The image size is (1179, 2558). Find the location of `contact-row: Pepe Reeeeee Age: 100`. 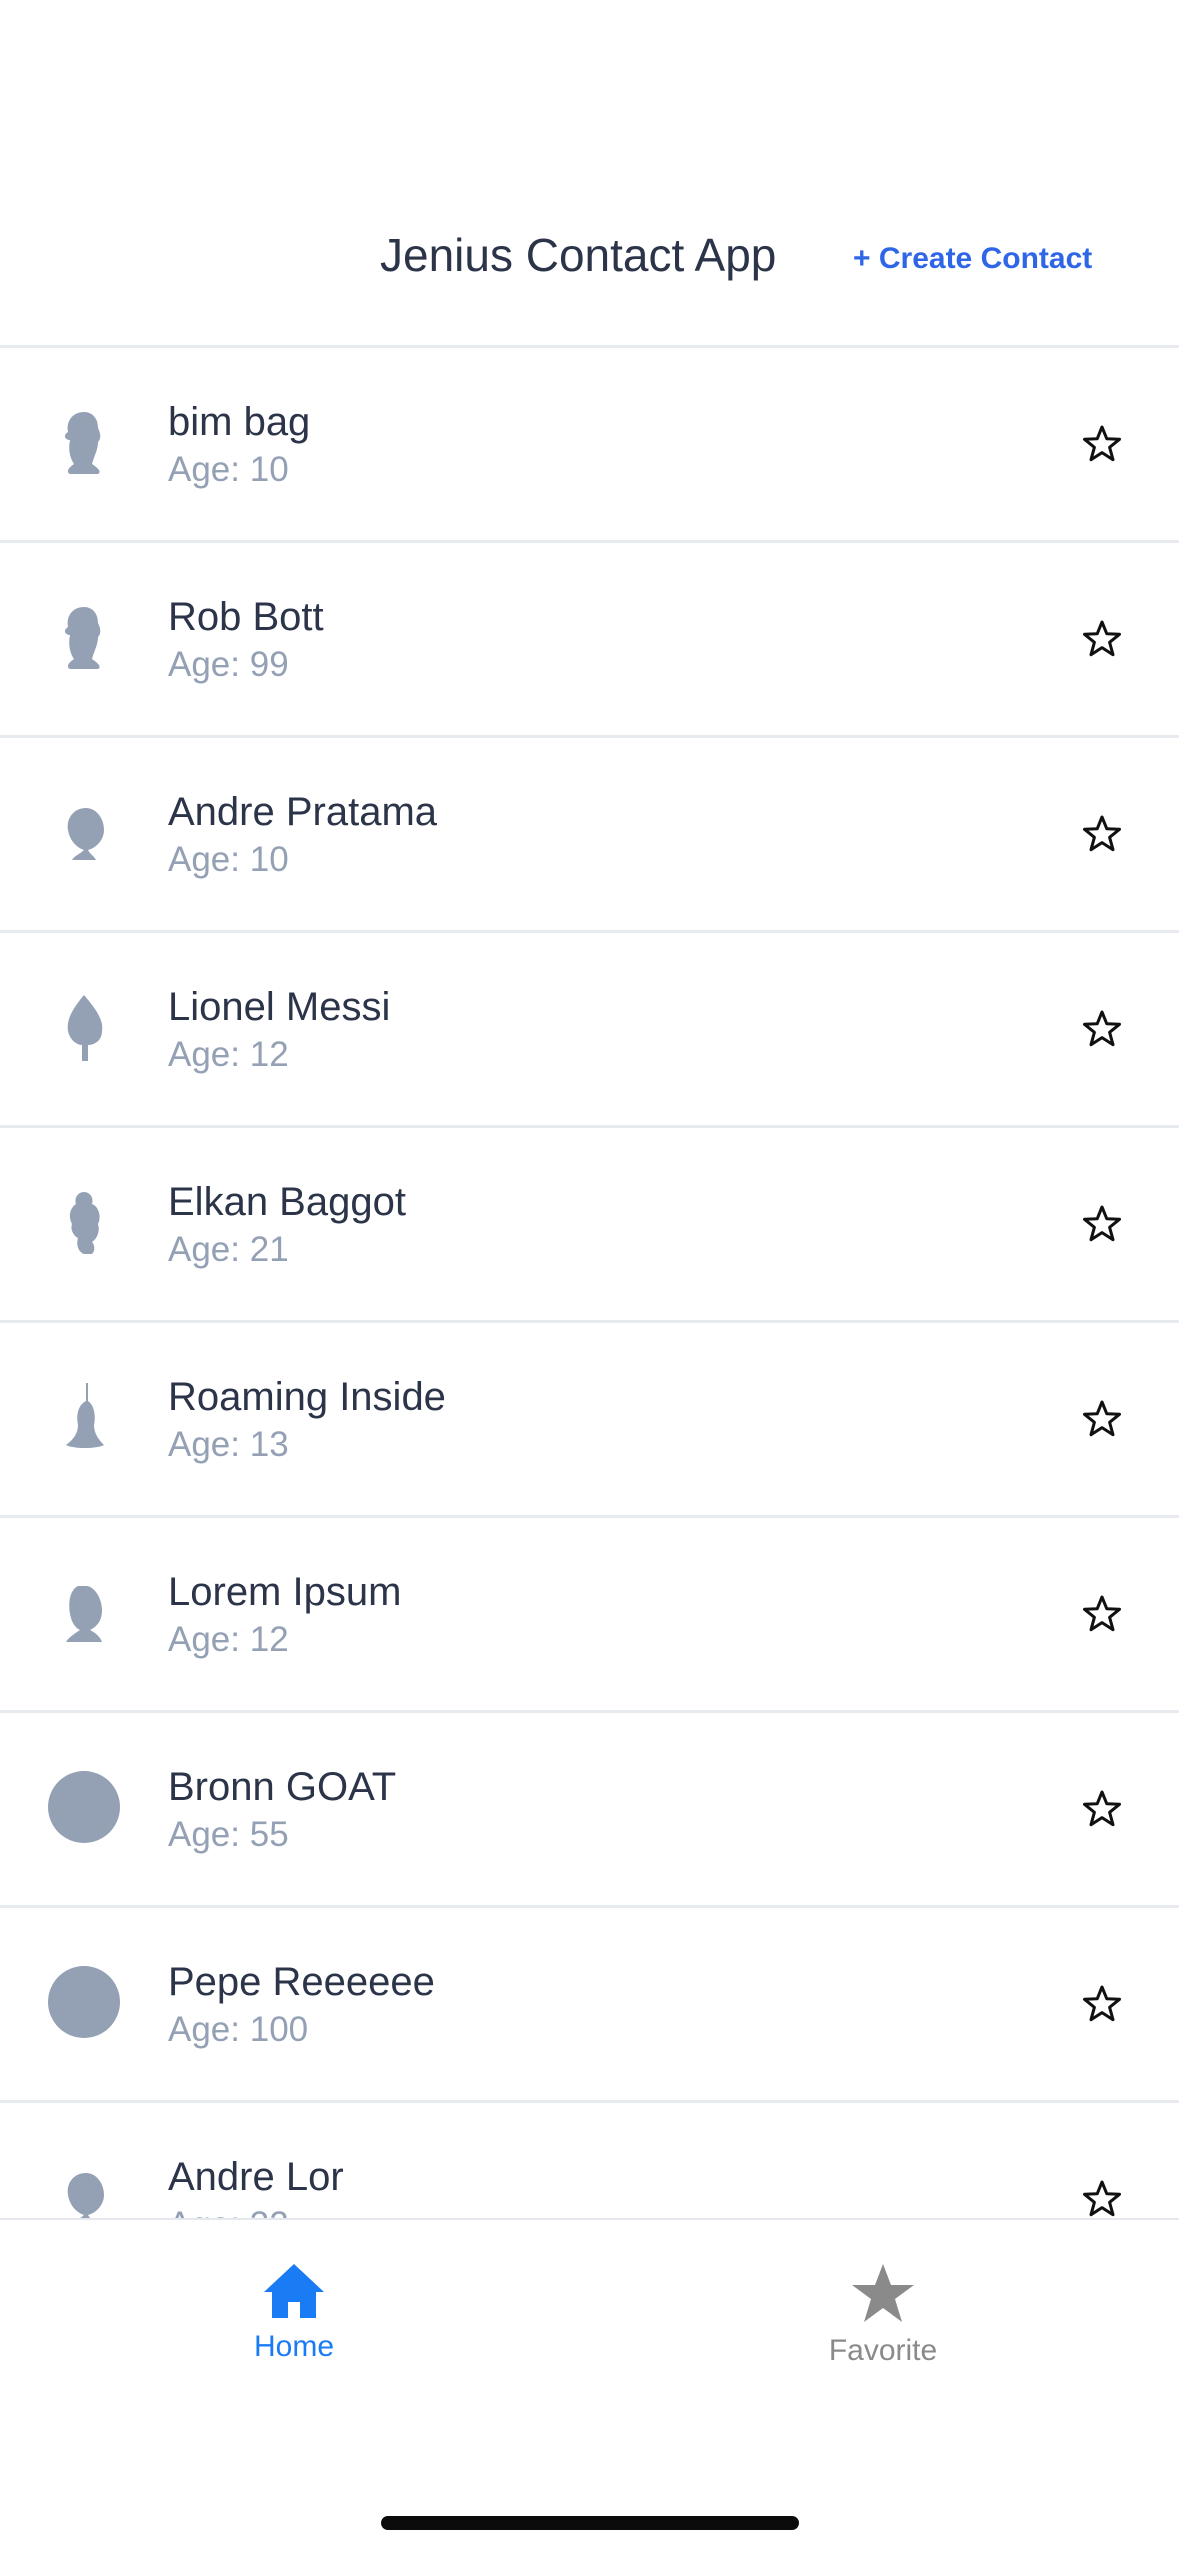

contact-row: Pepe Reeeeee Age: 100 is located at coordinates (589, 2005).